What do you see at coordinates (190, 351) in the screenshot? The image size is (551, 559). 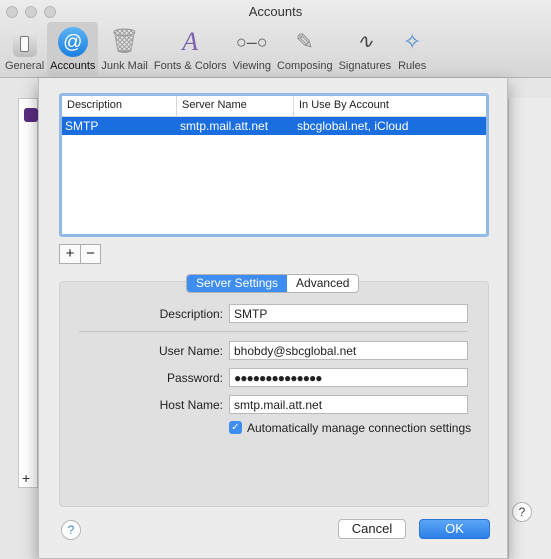 I see `username-label: User Name:` at bounding box center [190, 351].